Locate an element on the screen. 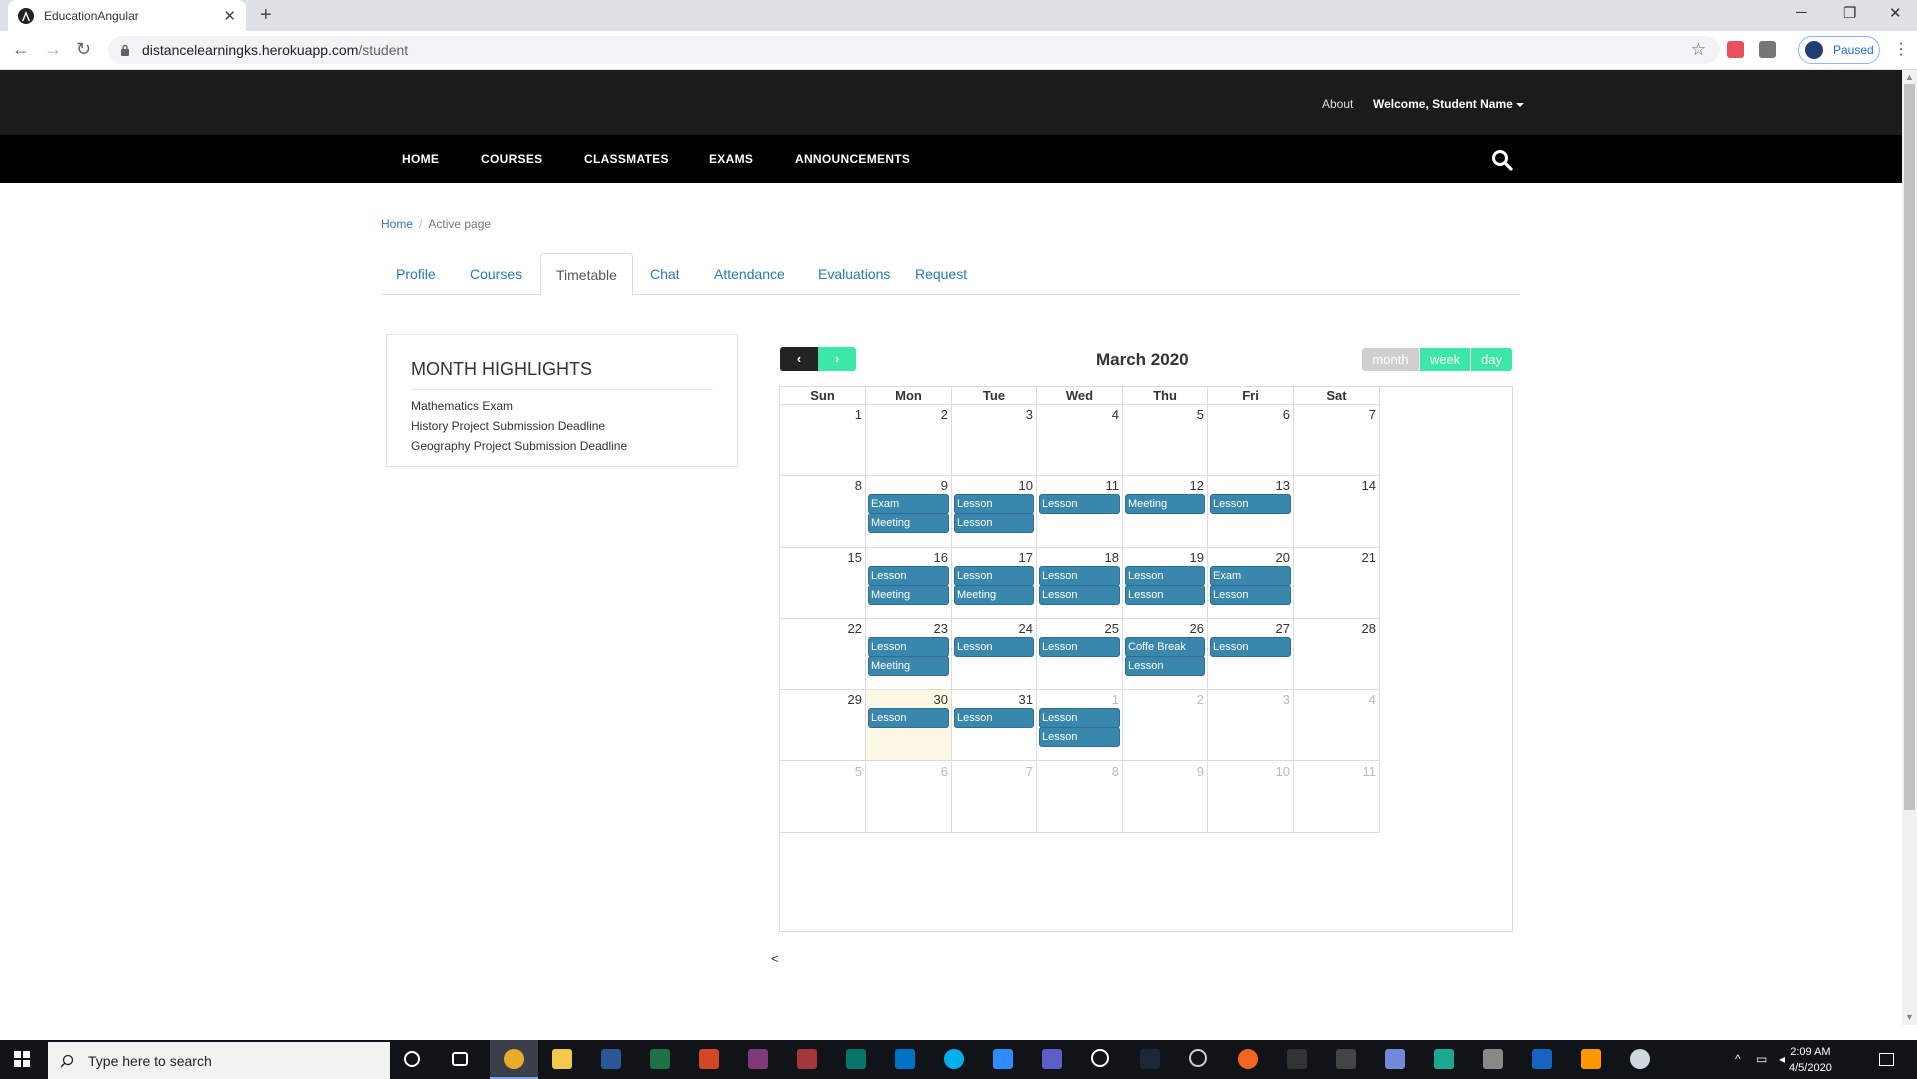  calendar-day: 23 Lesson Meeting is located at coordinates (909, 654).